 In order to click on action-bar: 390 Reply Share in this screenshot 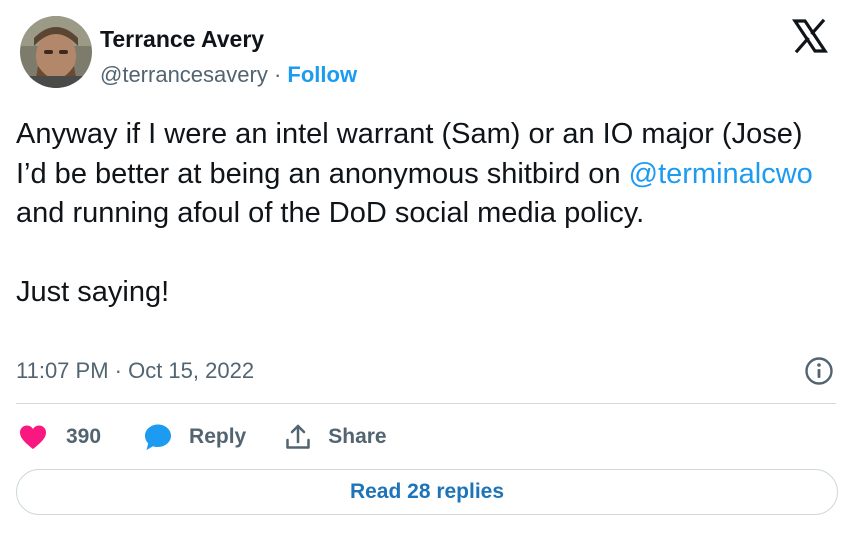, I will do `click(202, 437)`.